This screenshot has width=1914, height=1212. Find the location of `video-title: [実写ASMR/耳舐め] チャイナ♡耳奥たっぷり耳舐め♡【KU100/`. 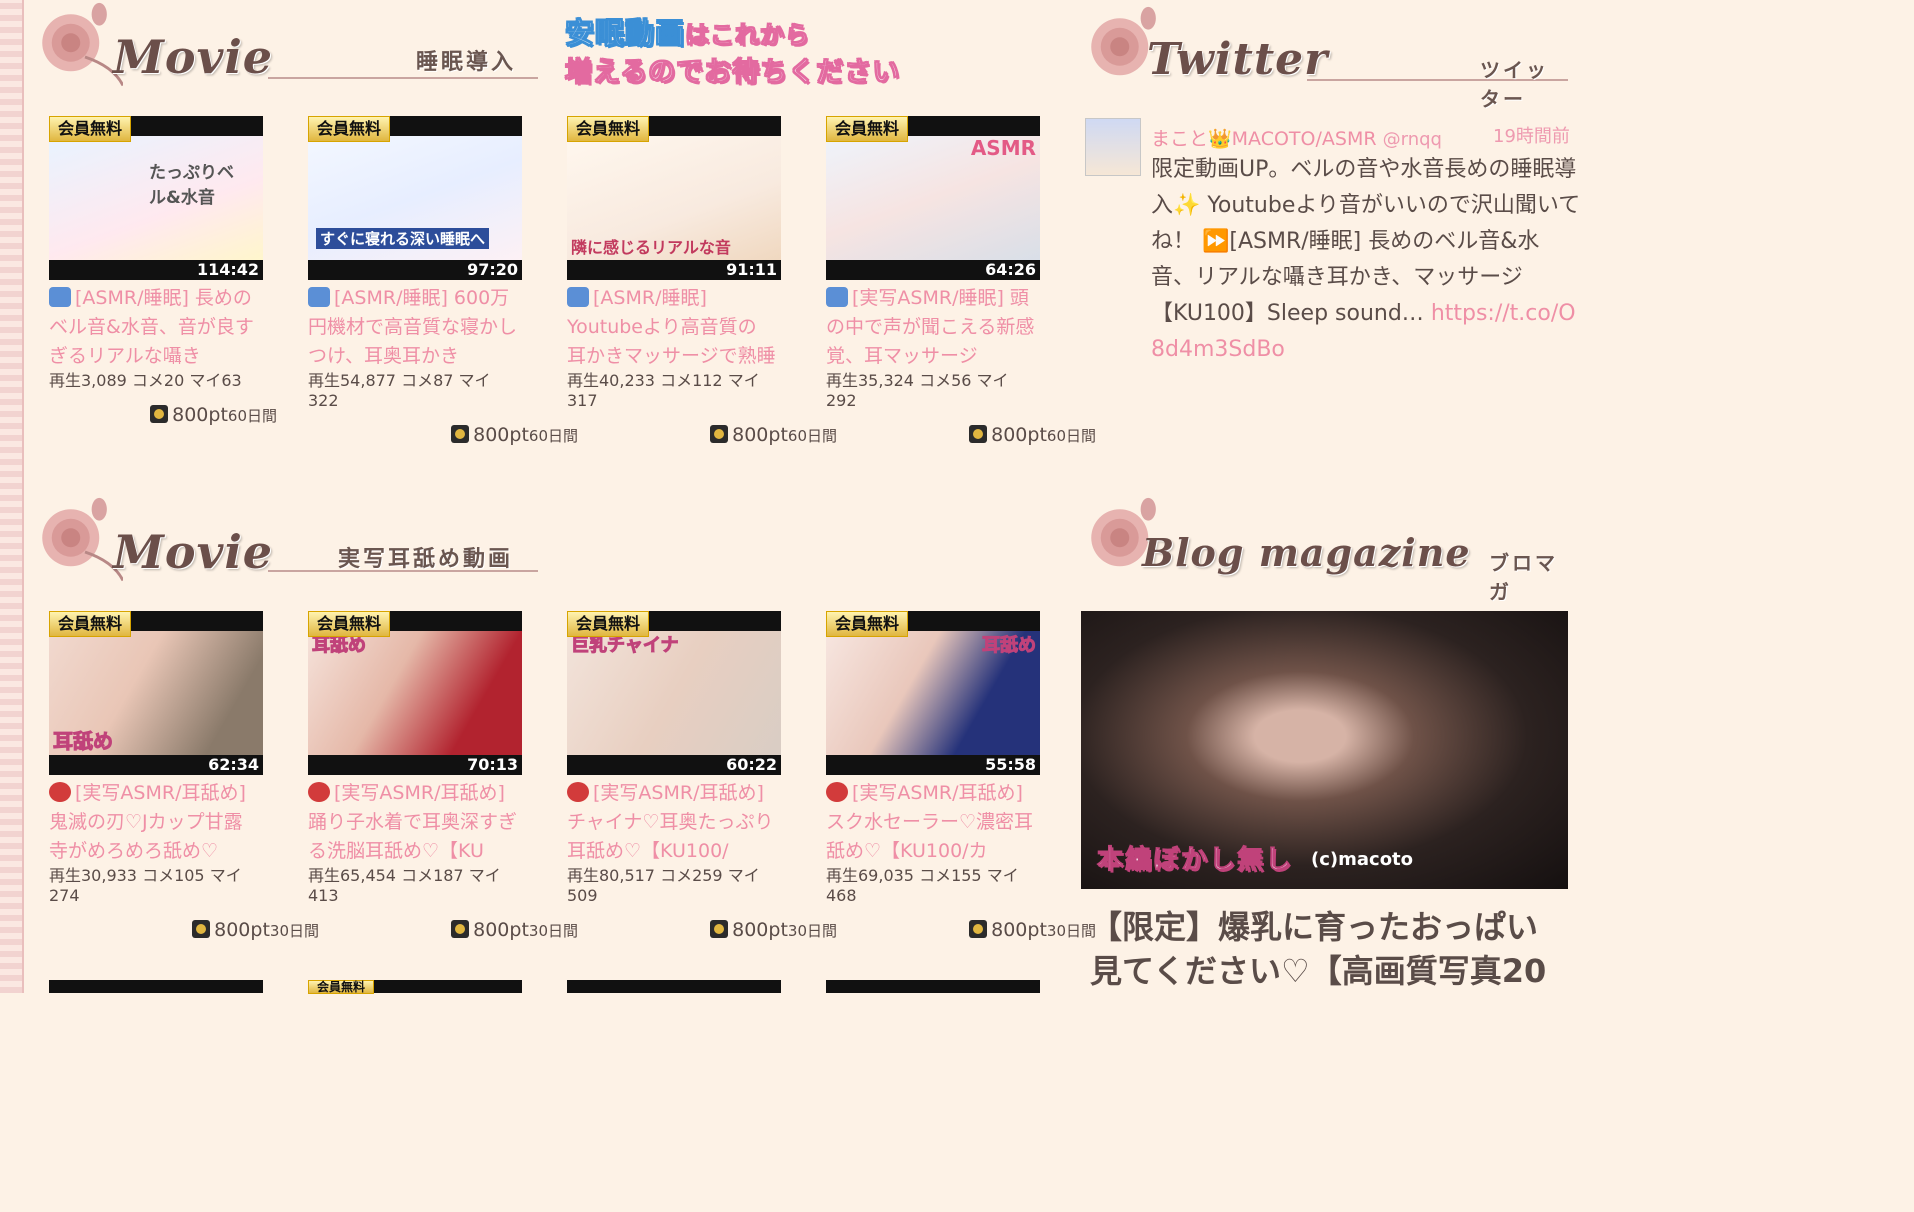

video-title: [実写ASMR/耳舐め] チャイナ♡耳奥たっぷり耳舐め♡【KU100/ is located at coordinates (670, 822).